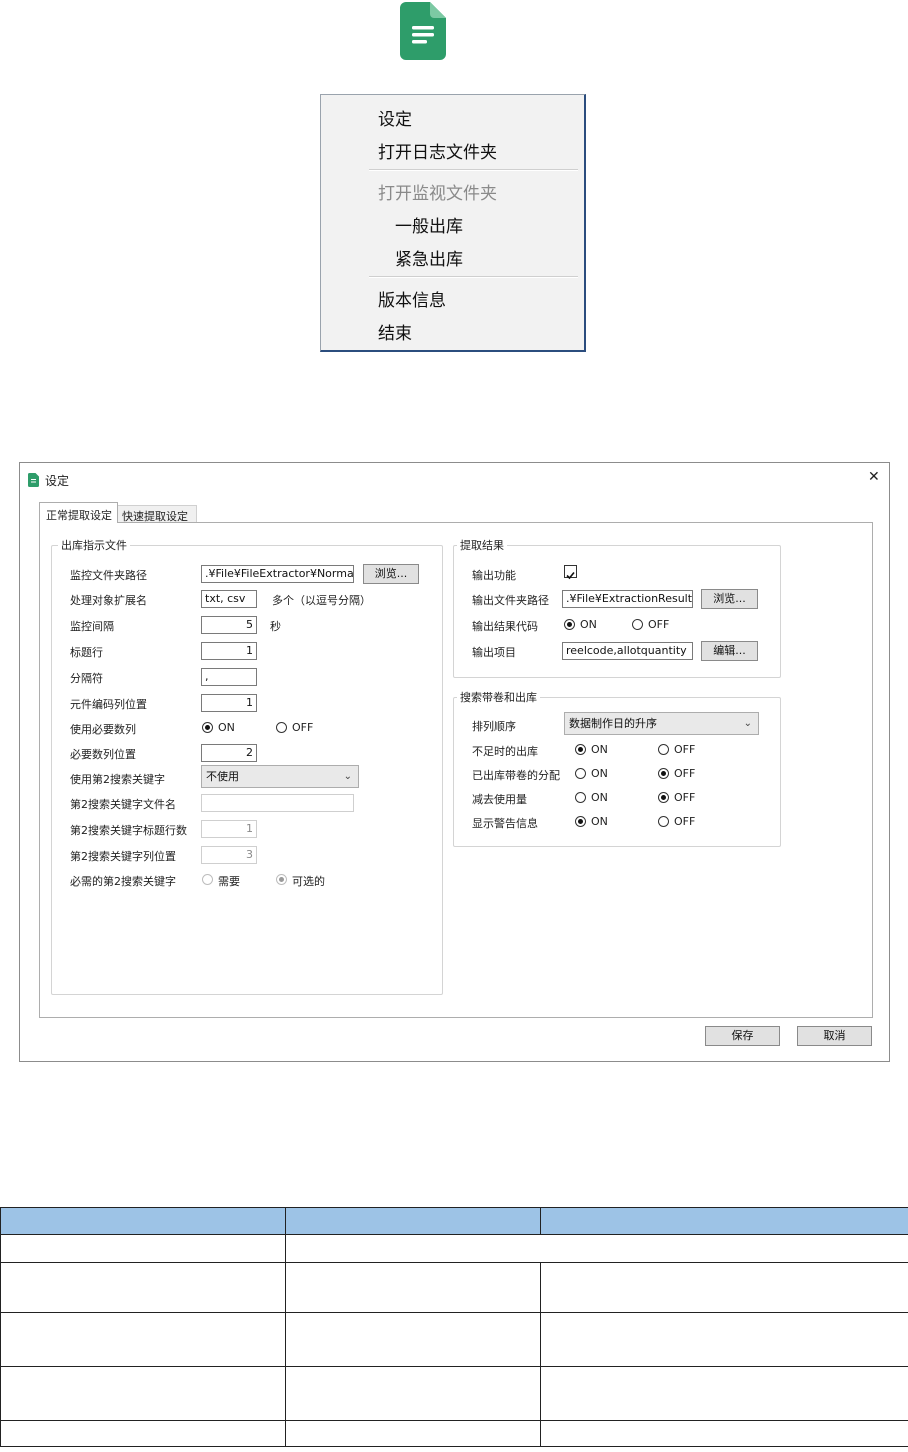 The width and height of the screenshot is (908, 1452). I want to click on menu-item-normal-shipping: 一般出库, so click(429, 224).